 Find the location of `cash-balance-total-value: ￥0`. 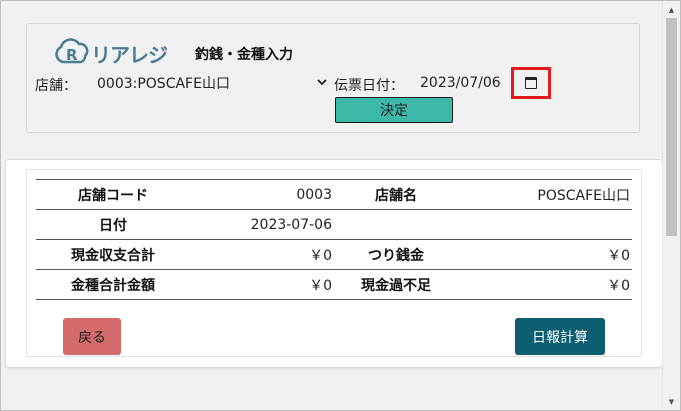

cash-balance-total-value: ￥0 is located at coordinates (320, 255).